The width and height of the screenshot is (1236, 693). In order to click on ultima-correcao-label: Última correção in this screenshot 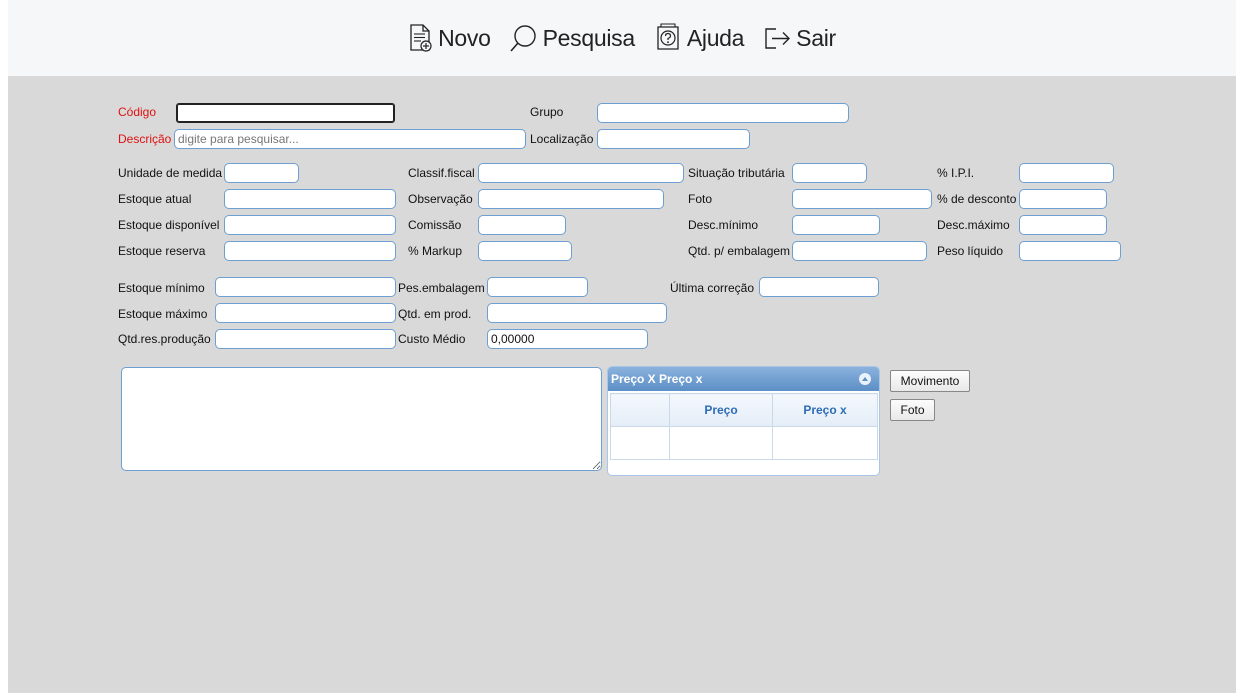, I will do `click(712, 288)`.